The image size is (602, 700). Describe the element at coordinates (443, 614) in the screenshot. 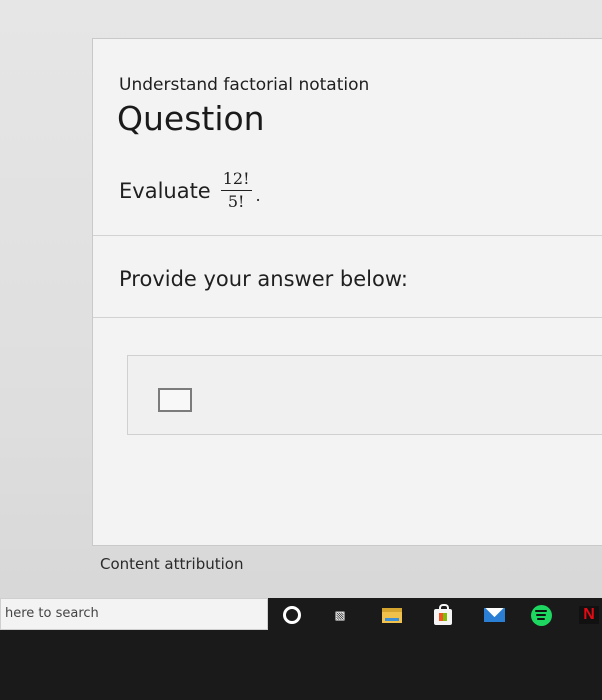

I see `store-icon` at that location.